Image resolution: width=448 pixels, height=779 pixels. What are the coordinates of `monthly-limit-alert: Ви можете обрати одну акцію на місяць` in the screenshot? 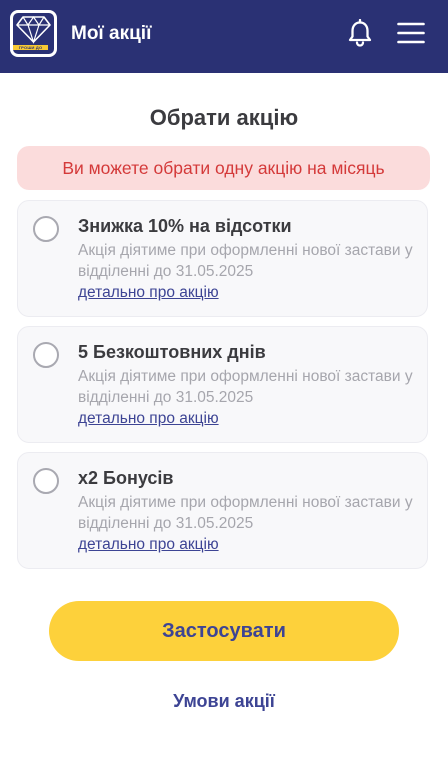 It's located at (223, 168).